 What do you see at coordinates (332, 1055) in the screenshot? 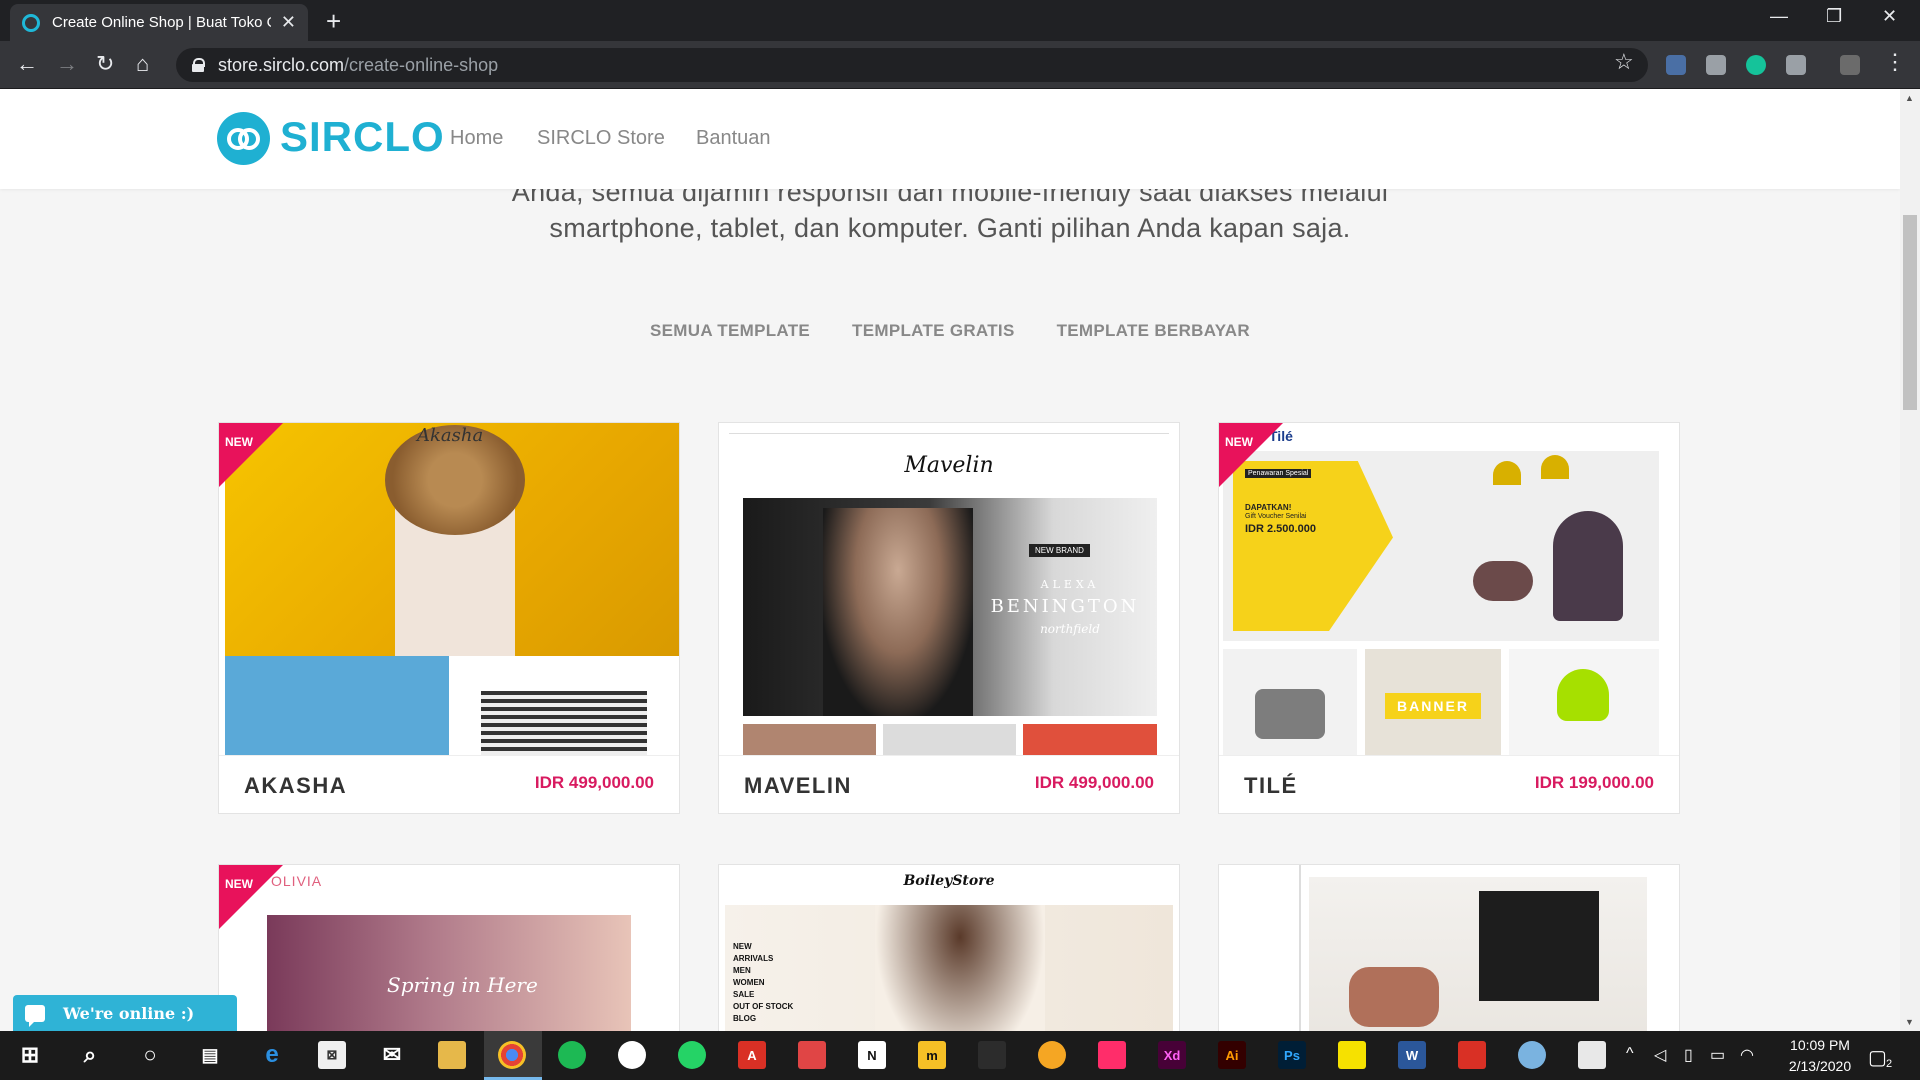
I see `store-icon: ⊠` at bounding box center [332, 1055].